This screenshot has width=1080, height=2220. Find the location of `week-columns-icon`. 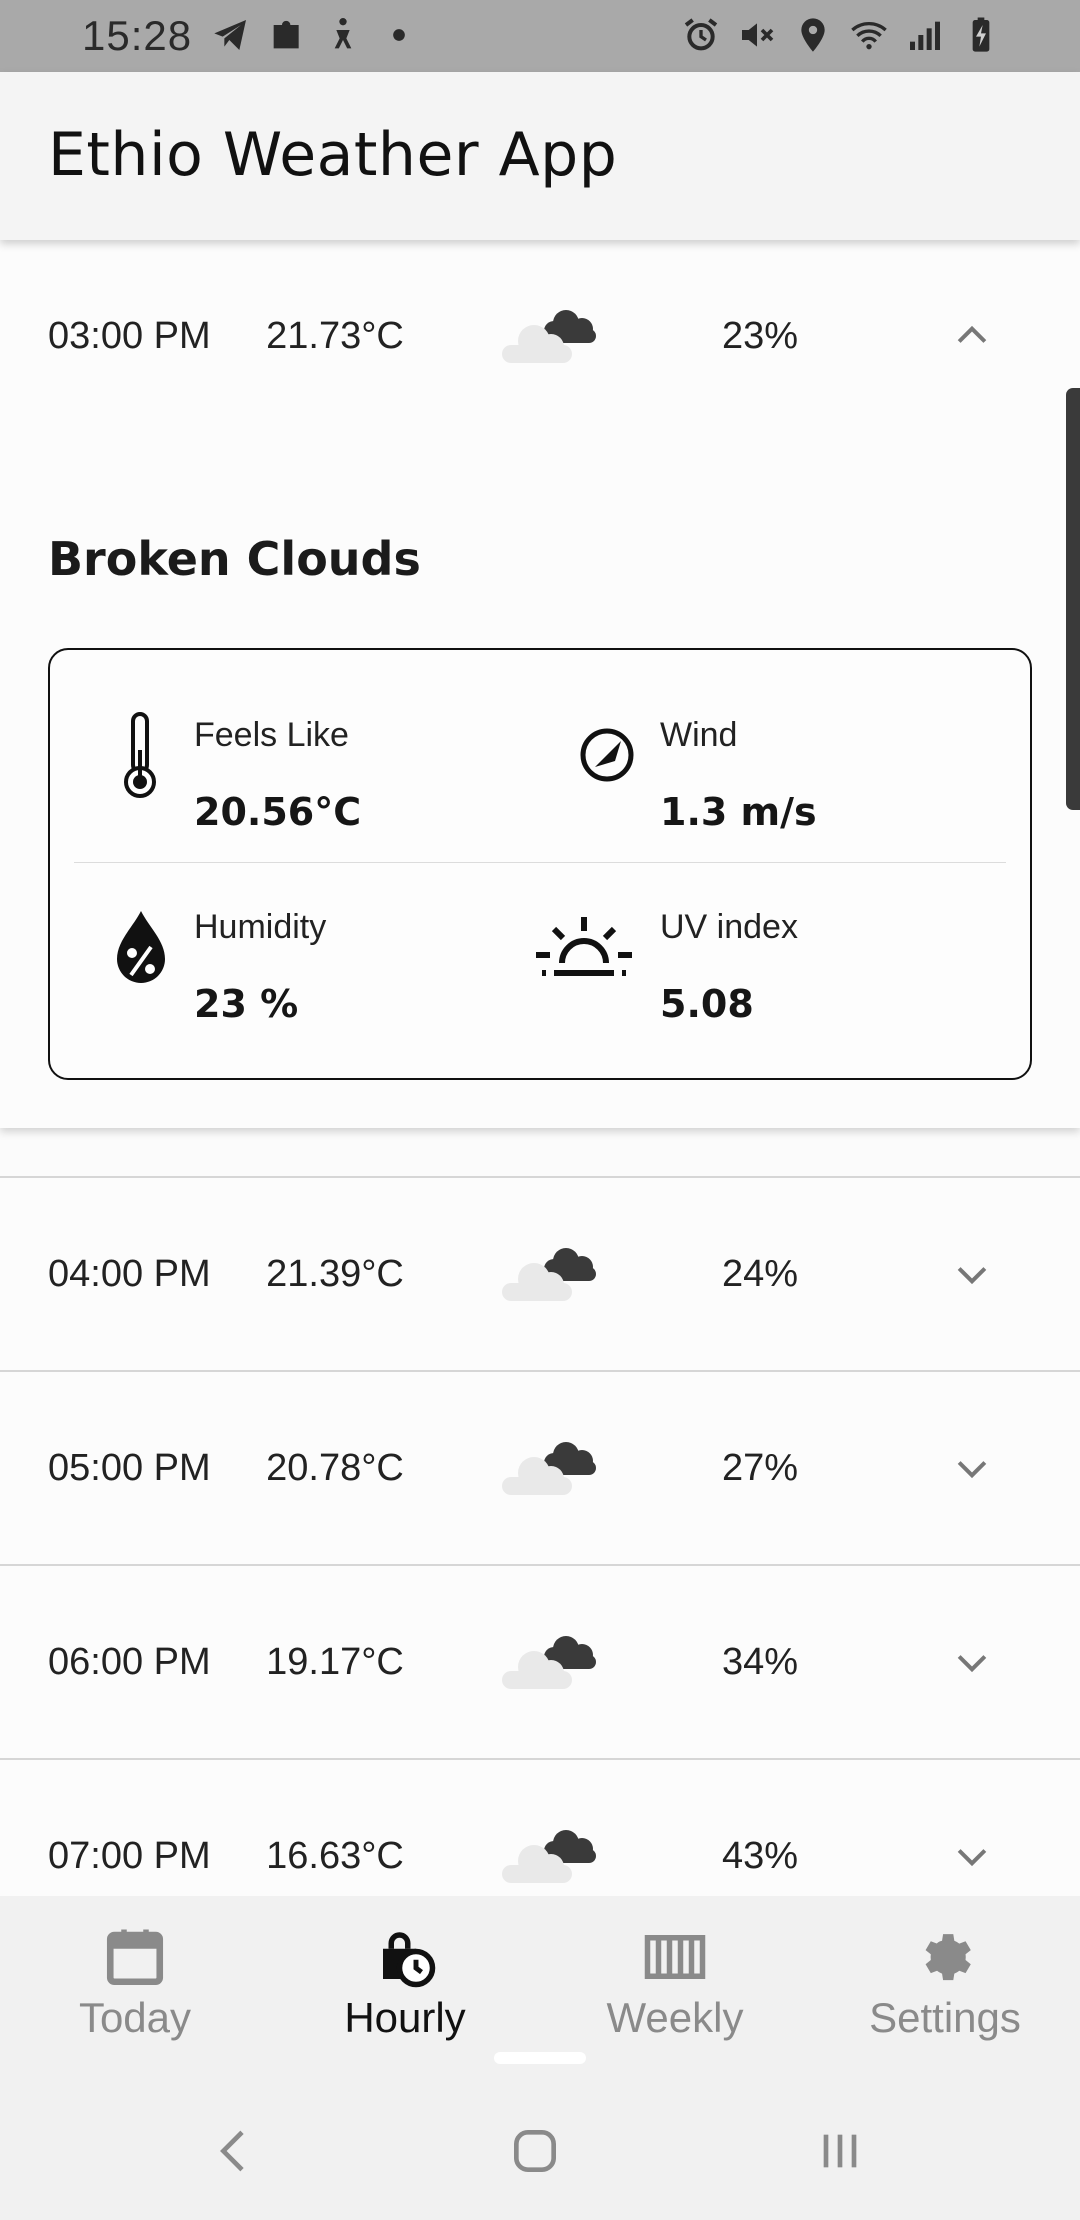

week-columns-icon is located at coordinates (675, 1957).